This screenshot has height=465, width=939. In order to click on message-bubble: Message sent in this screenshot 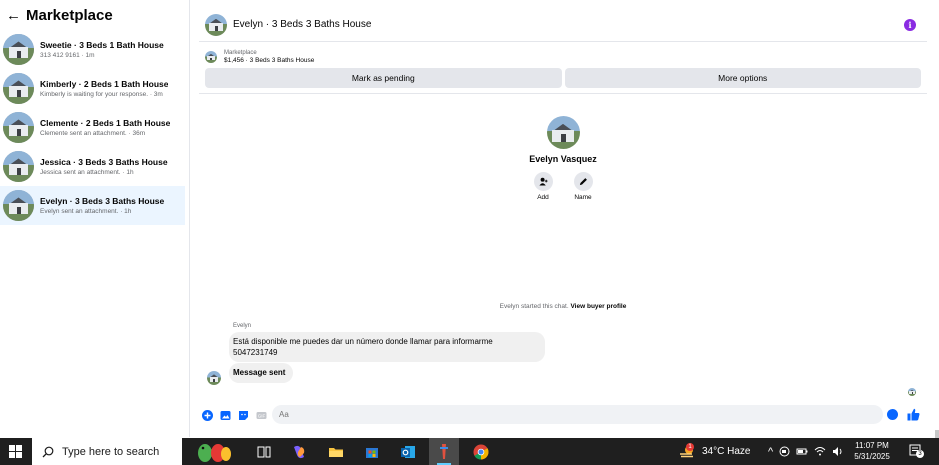, I will do `click(261, 373)`.